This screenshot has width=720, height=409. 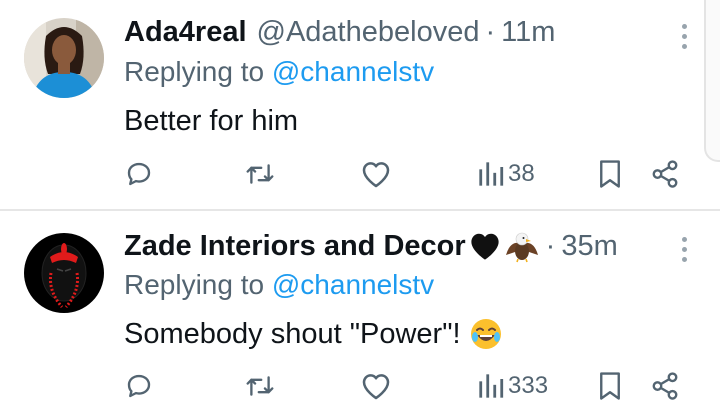 I want to click on user-handle: @Adathebeloved, so click(x=368, y=32).